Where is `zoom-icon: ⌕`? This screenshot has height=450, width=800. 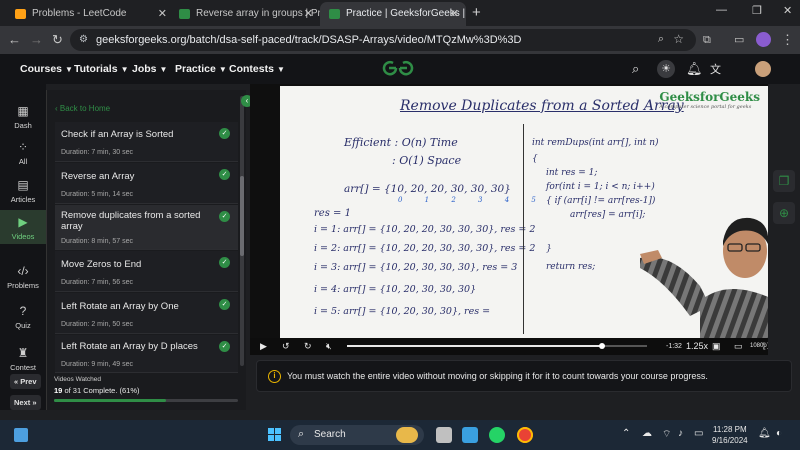
zoom-icon: ⌕ is located at coordinates (661, 39).